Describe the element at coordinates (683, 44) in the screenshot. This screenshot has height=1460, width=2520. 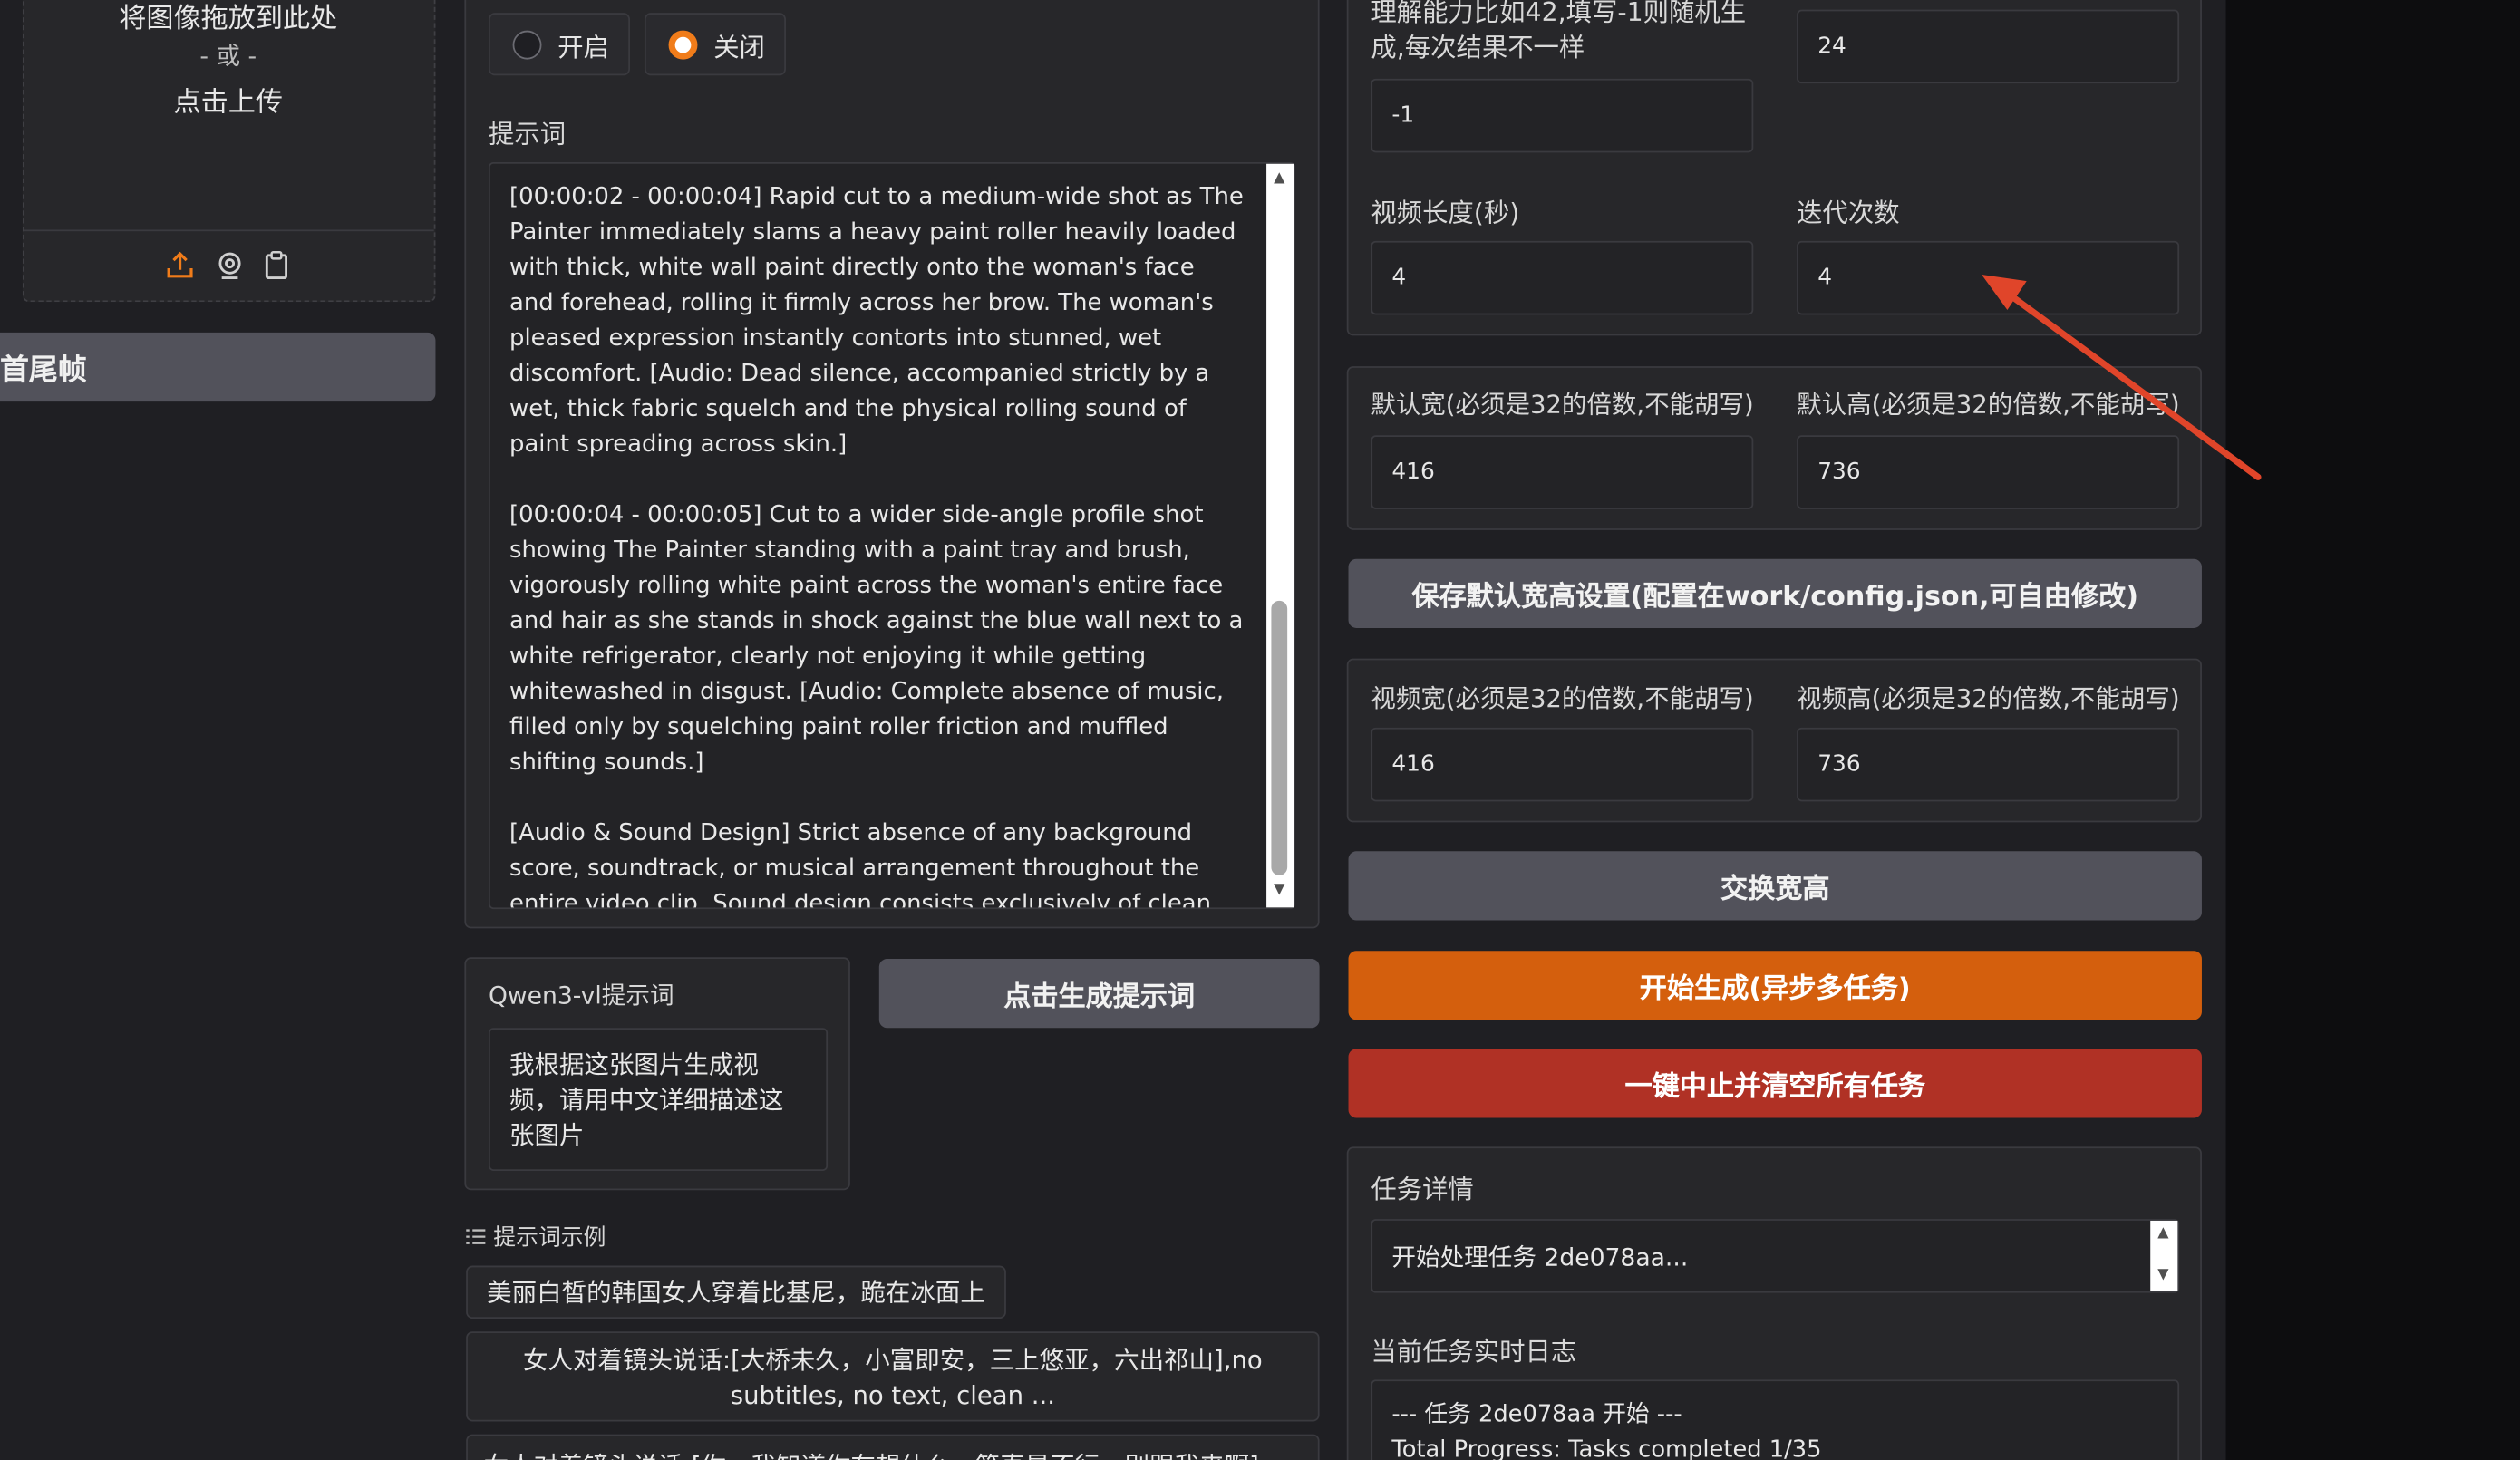
I see `radio-dot-off-selected` at that location.